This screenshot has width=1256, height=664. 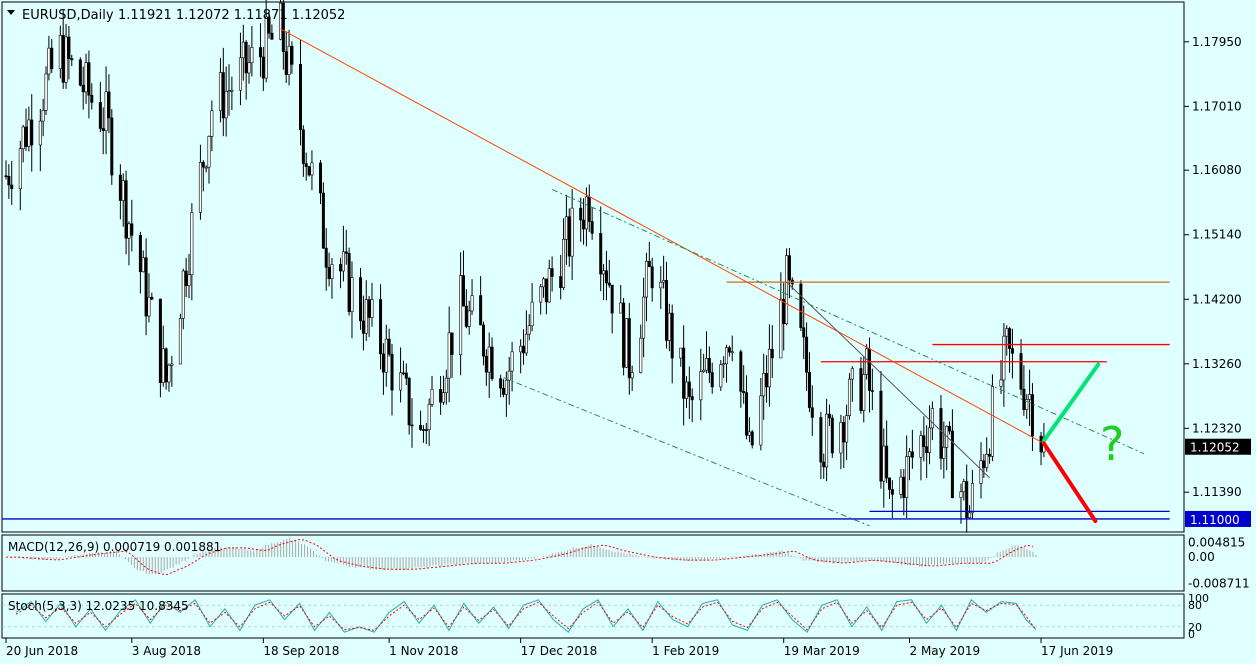 I want to click on current-price-label: 1.12052, so click(x=1215, y=448).